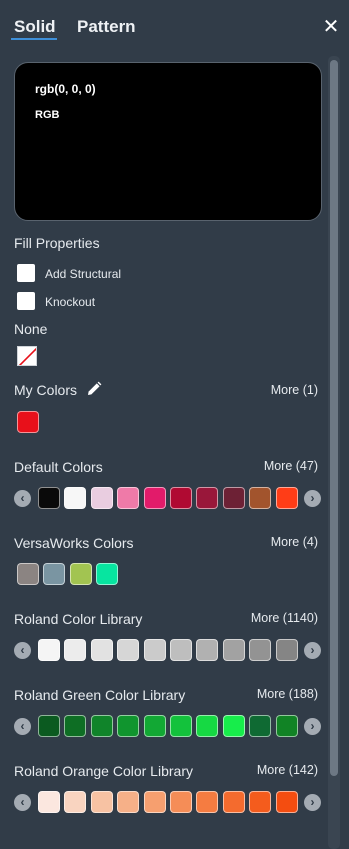  Describe the element at coordinates (34, 39) in the screenshot. I see `active-tab-indicator` at that location.